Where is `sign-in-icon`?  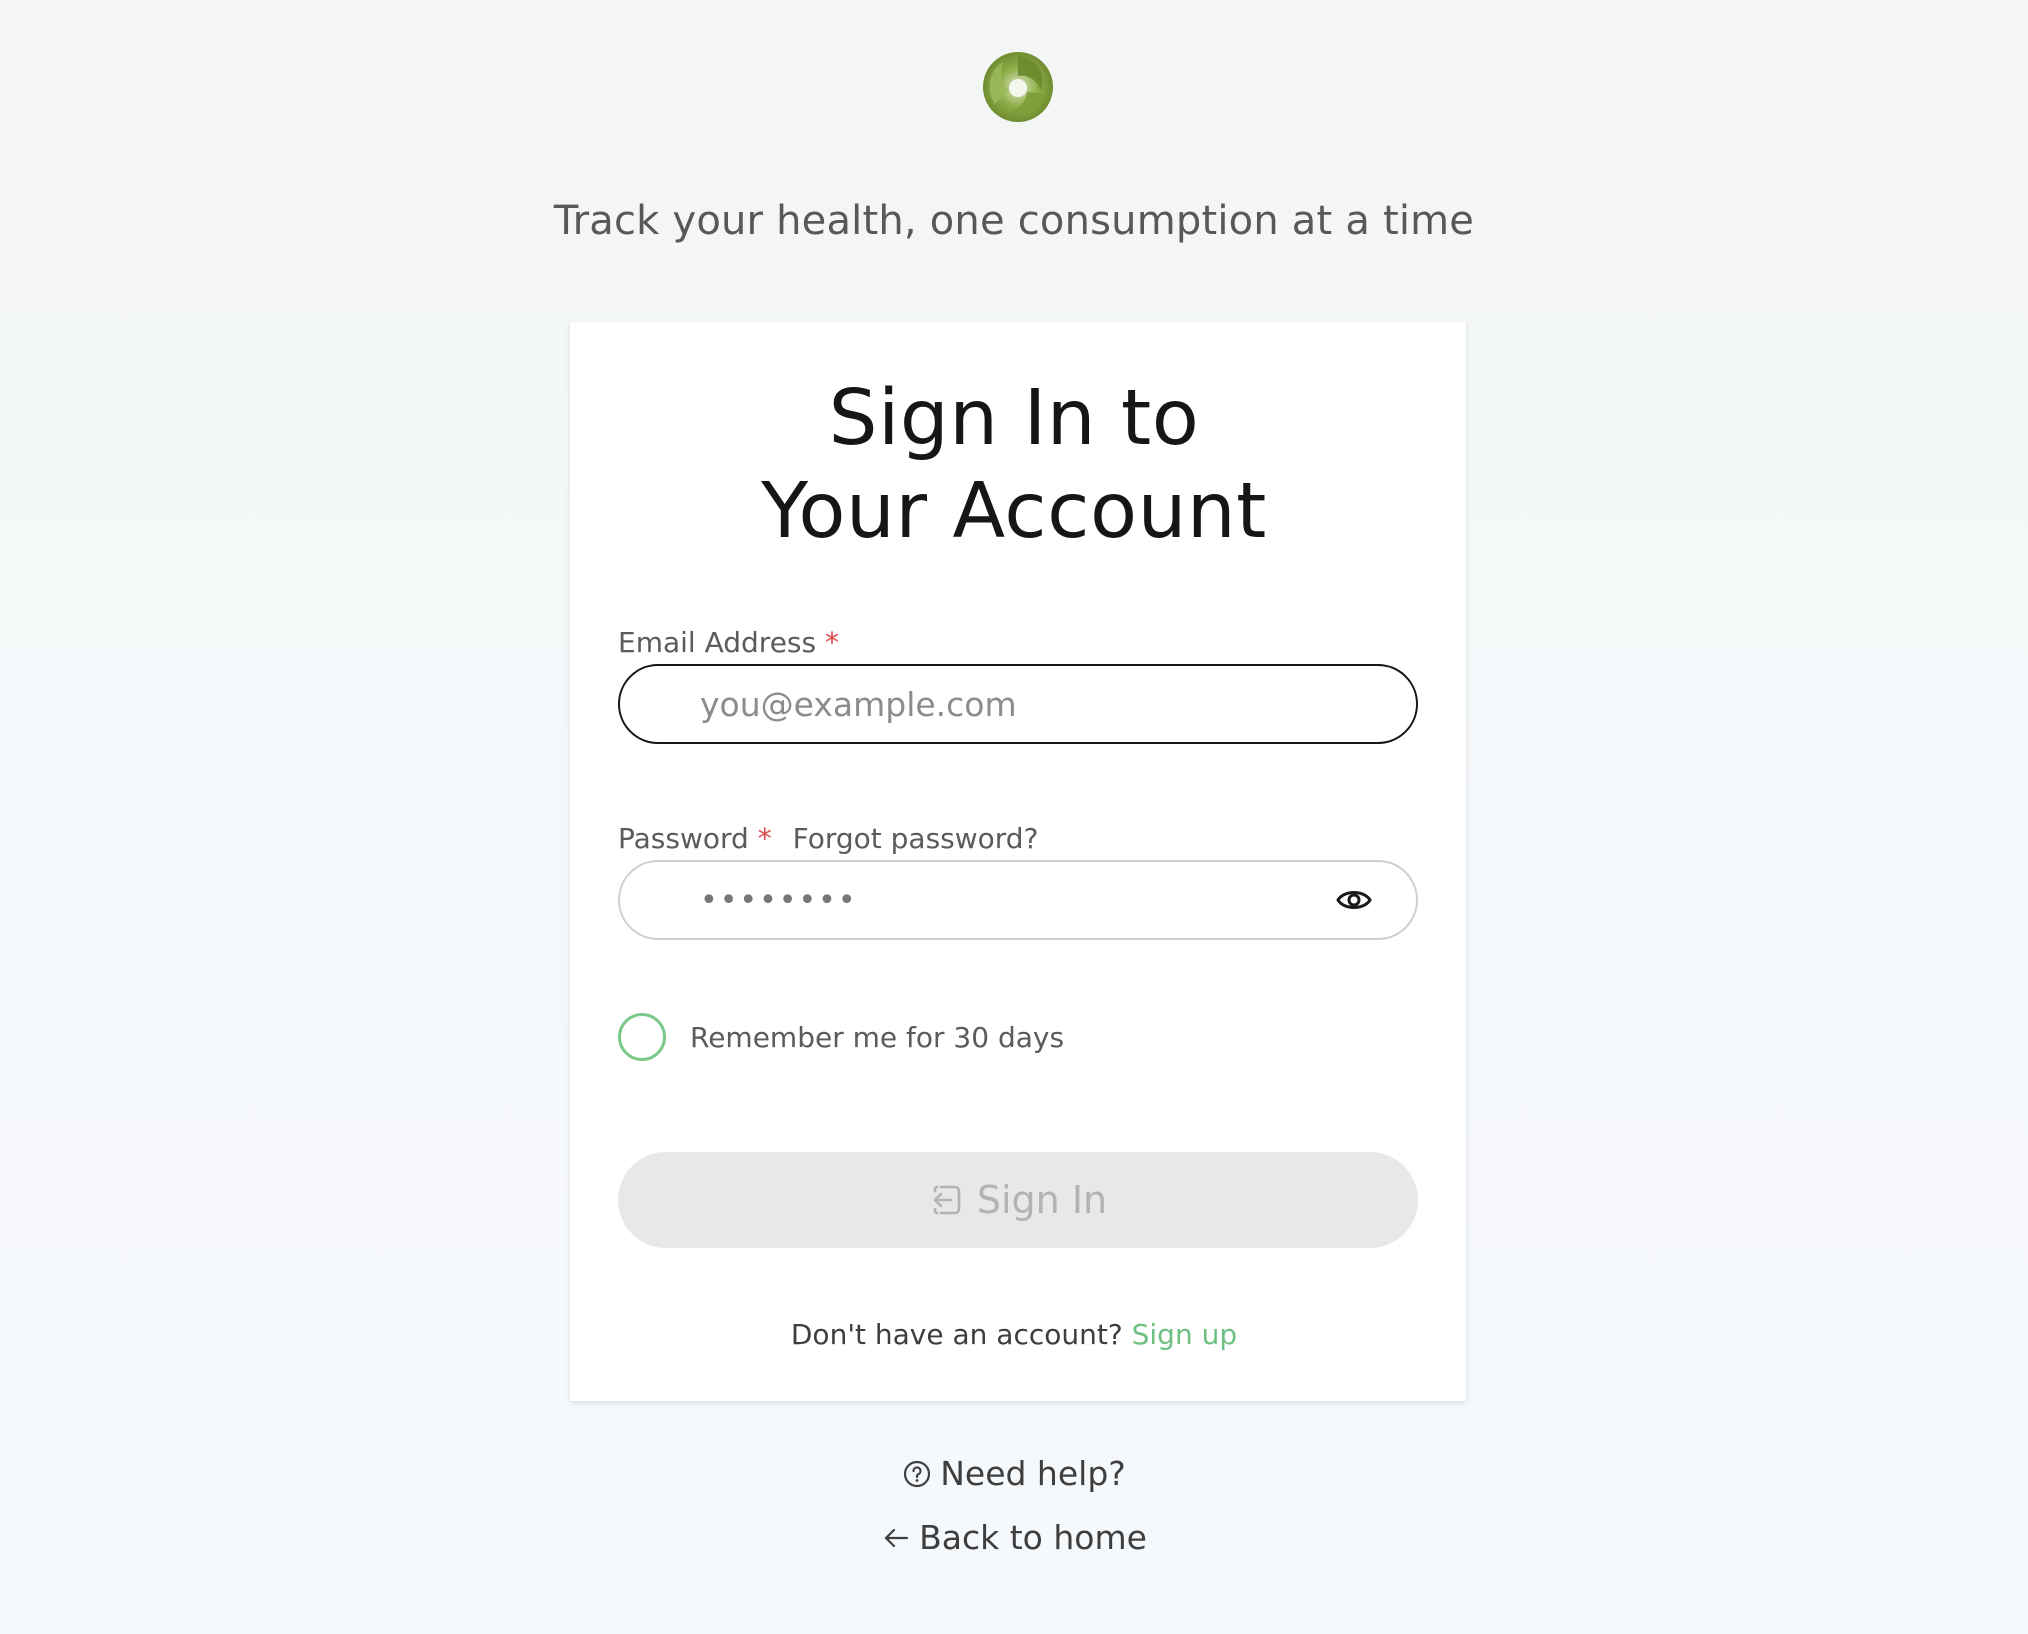
sign-in-icon is located at coordinates (946, 1200).